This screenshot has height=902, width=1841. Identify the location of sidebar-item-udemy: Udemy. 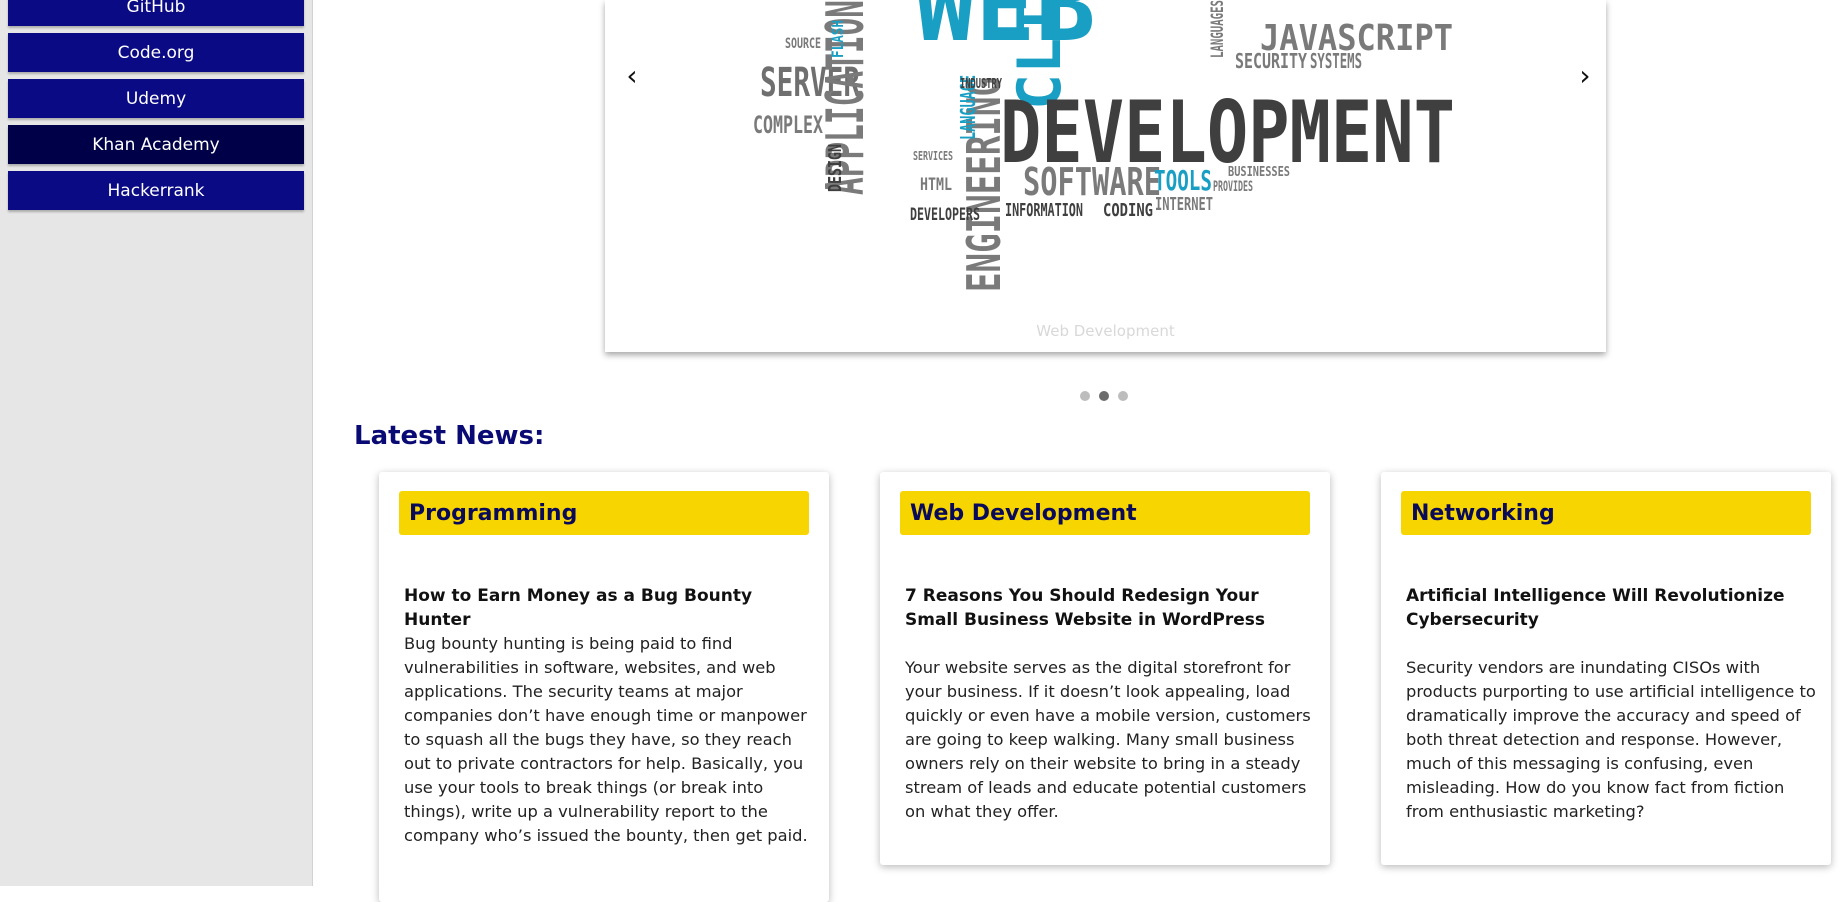
(156, 98).